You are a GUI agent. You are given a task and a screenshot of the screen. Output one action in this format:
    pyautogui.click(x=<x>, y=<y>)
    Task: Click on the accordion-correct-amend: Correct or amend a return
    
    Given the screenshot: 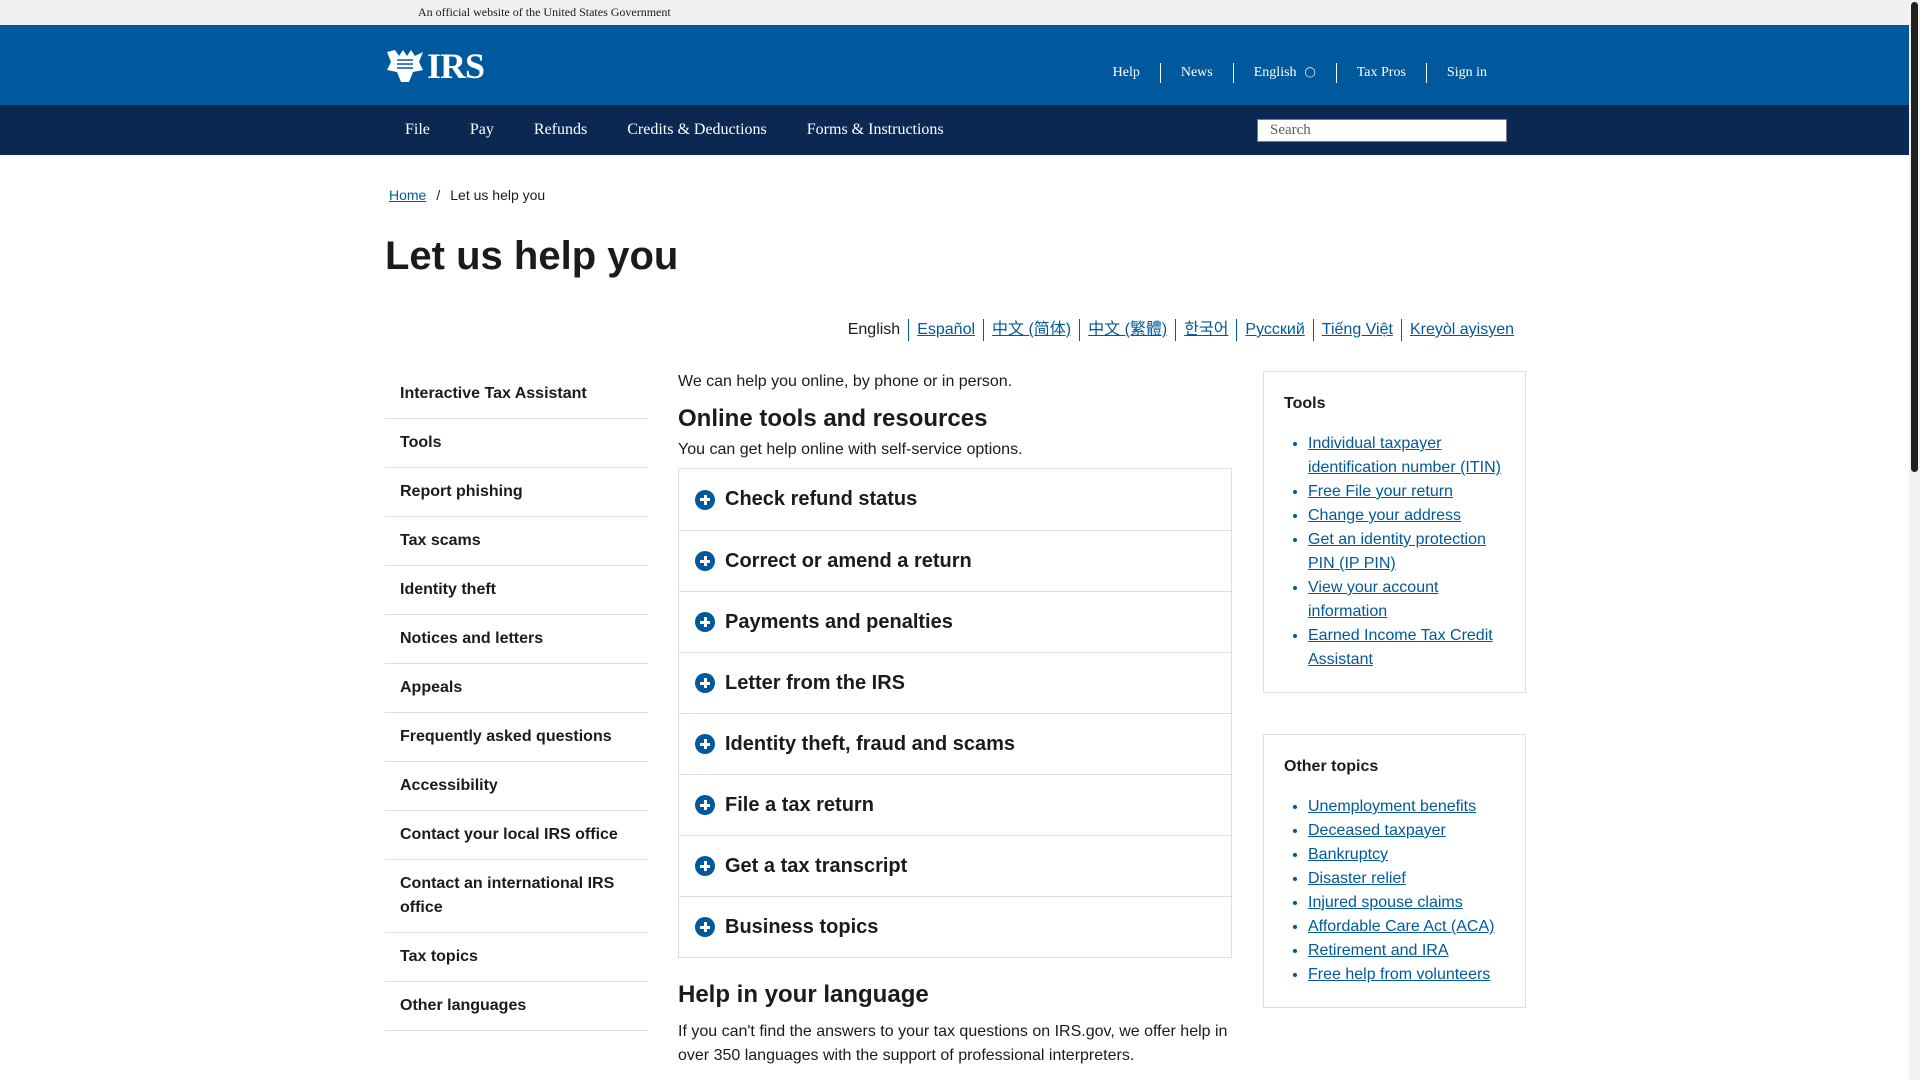 What is the action you would take?
    pyautogui.click(x=955, y=560)
    